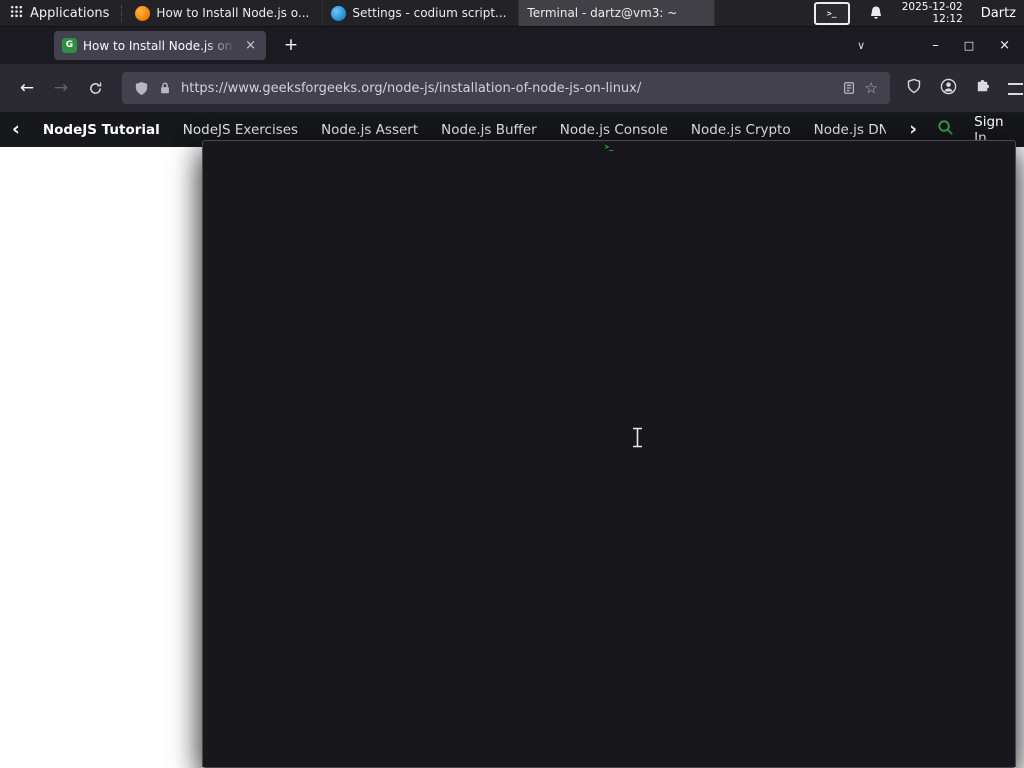  I want to click on panel-separator, so click(123, 13).